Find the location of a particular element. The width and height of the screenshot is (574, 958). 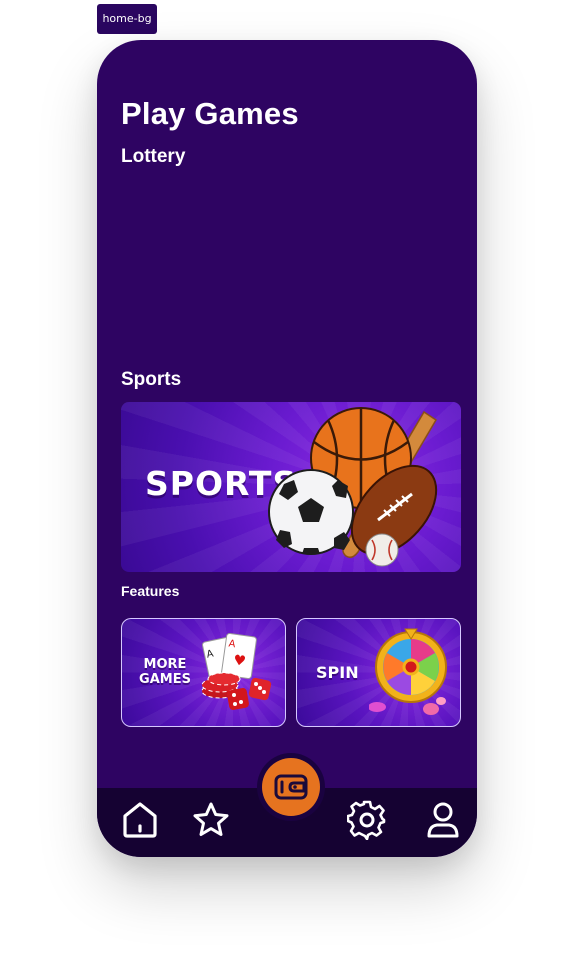

star-icon is located at coordinates (211, 820).